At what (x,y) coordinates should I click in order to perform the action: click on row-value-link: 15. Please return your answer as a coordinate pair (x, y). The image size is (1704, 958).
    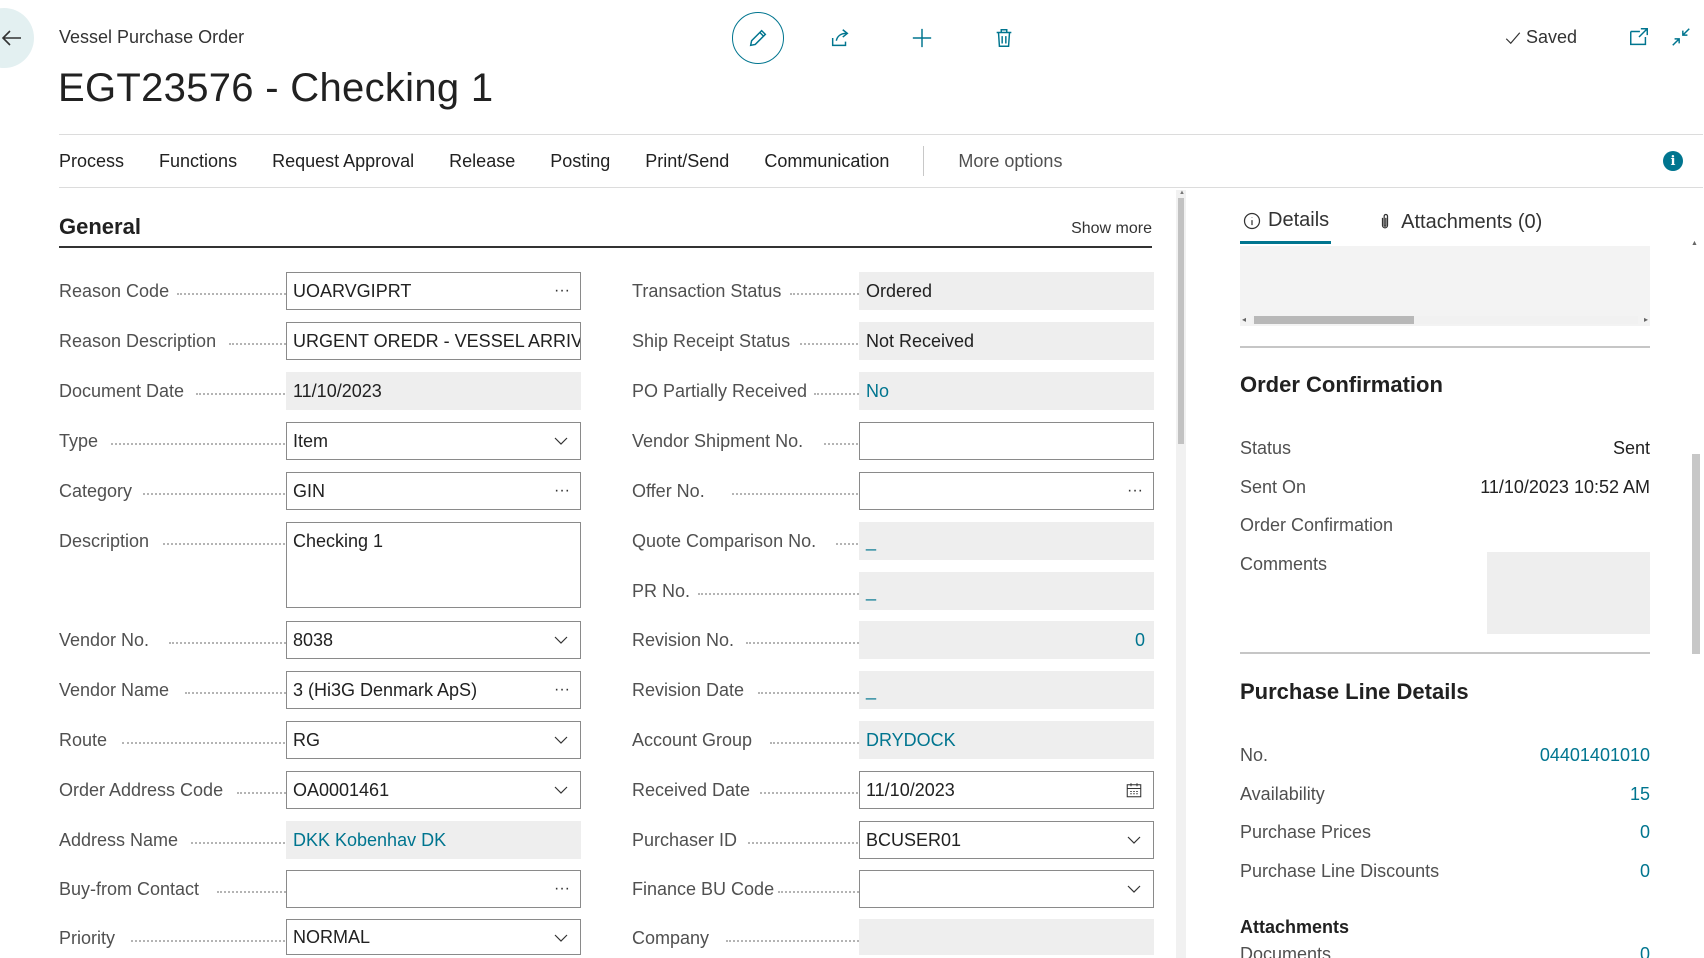
    Looking at the image, I should click on (1640, 794).